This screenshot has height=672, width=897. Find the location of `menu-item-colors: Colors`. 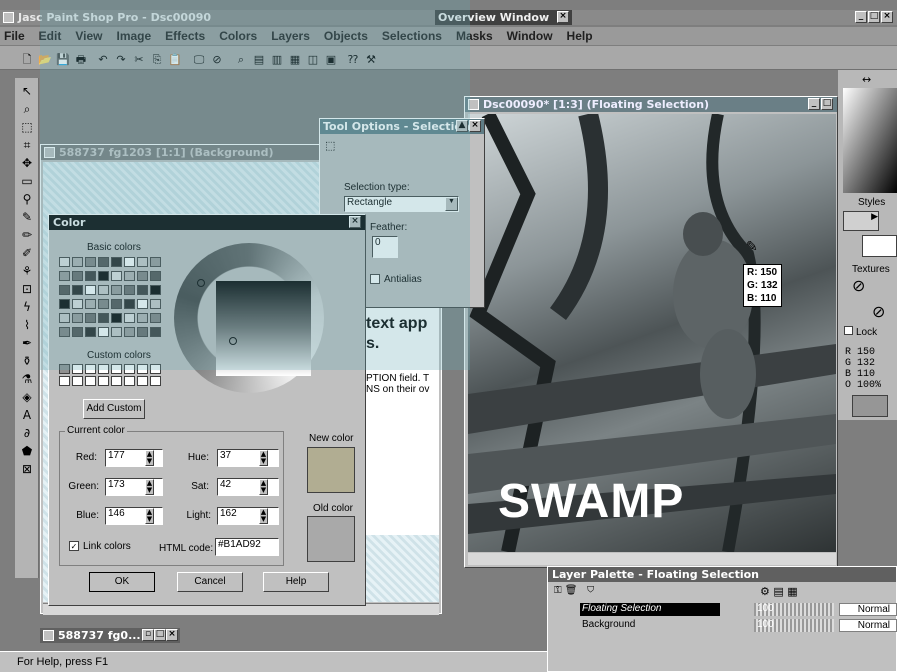

menu-item-colors: Colors is located at coordinates (238, 36).